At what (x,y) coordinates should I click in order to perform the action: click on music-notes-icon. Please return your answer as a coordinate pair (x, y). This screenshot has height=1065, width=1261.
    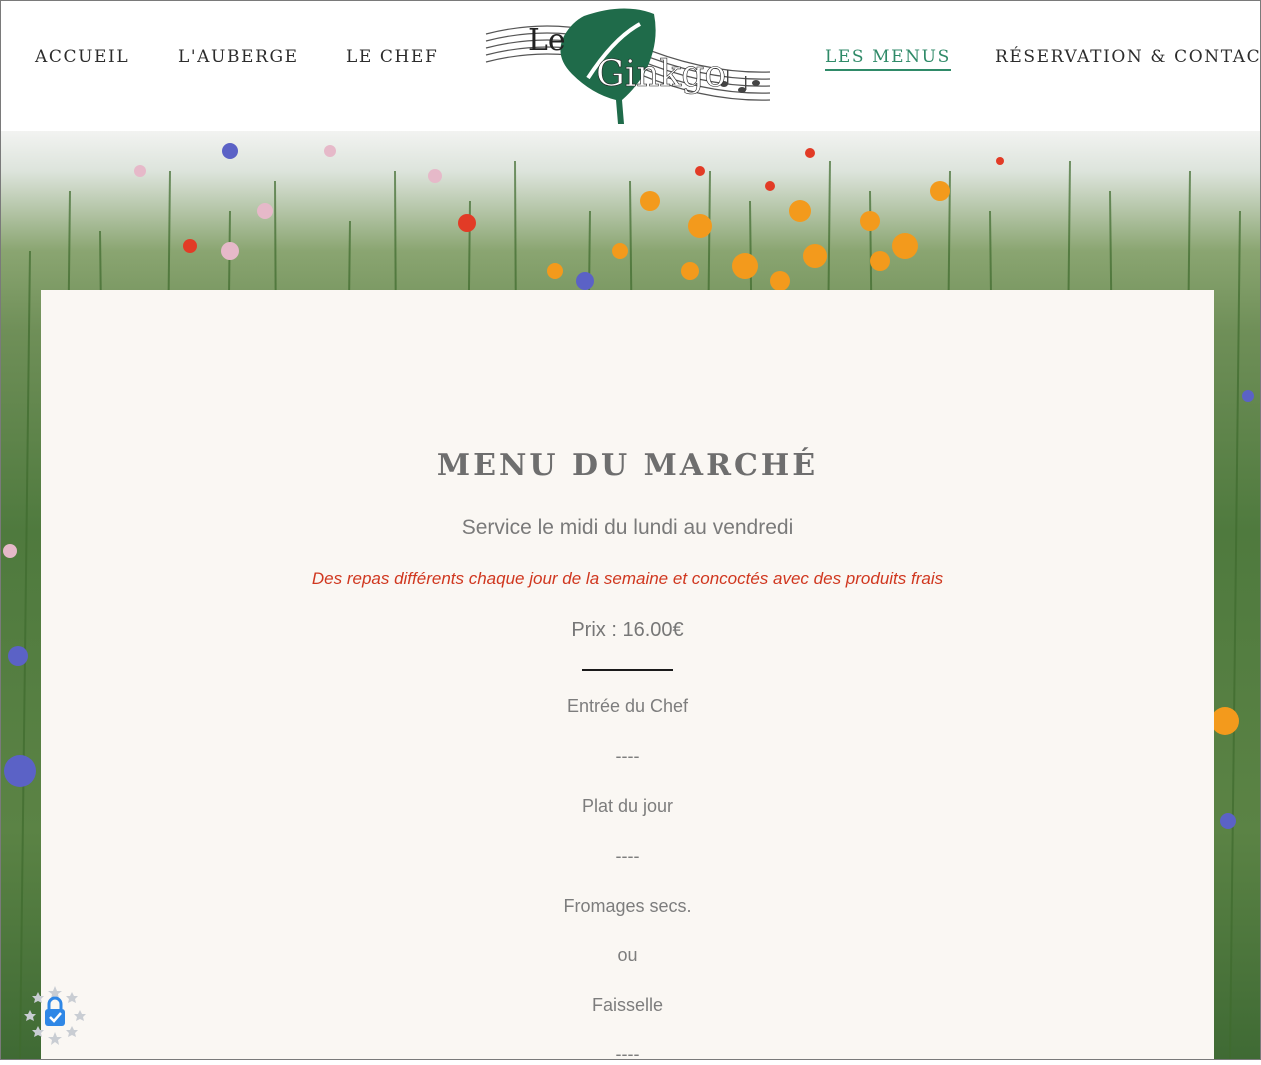
    Looking at the image, I should click on (740, 81).